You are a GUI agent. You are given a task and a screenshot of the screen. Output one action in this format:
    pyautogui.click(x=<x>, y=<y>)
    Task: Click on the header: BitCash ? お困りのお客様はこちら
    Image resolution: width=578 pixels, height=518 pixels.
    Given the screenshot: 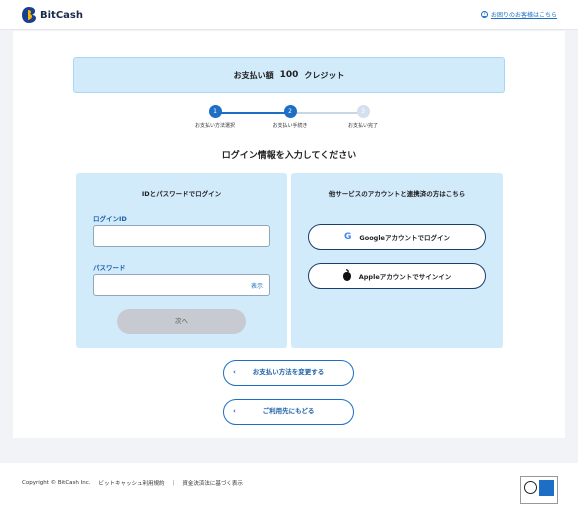 What is the action you would take?
    pyautogui.click(x=289, y=15)
    